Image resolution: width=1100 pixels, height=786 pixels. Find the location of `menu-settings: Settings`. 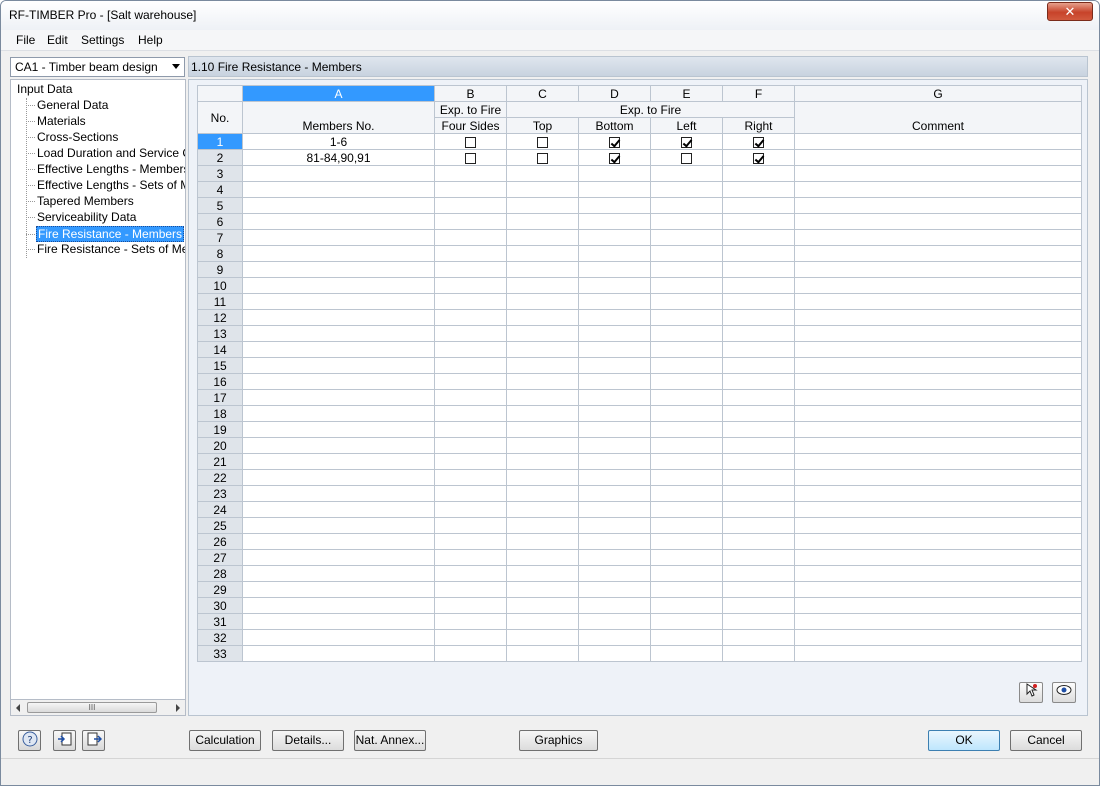

menu-settings: Settings is located at coordinates (102, 40).